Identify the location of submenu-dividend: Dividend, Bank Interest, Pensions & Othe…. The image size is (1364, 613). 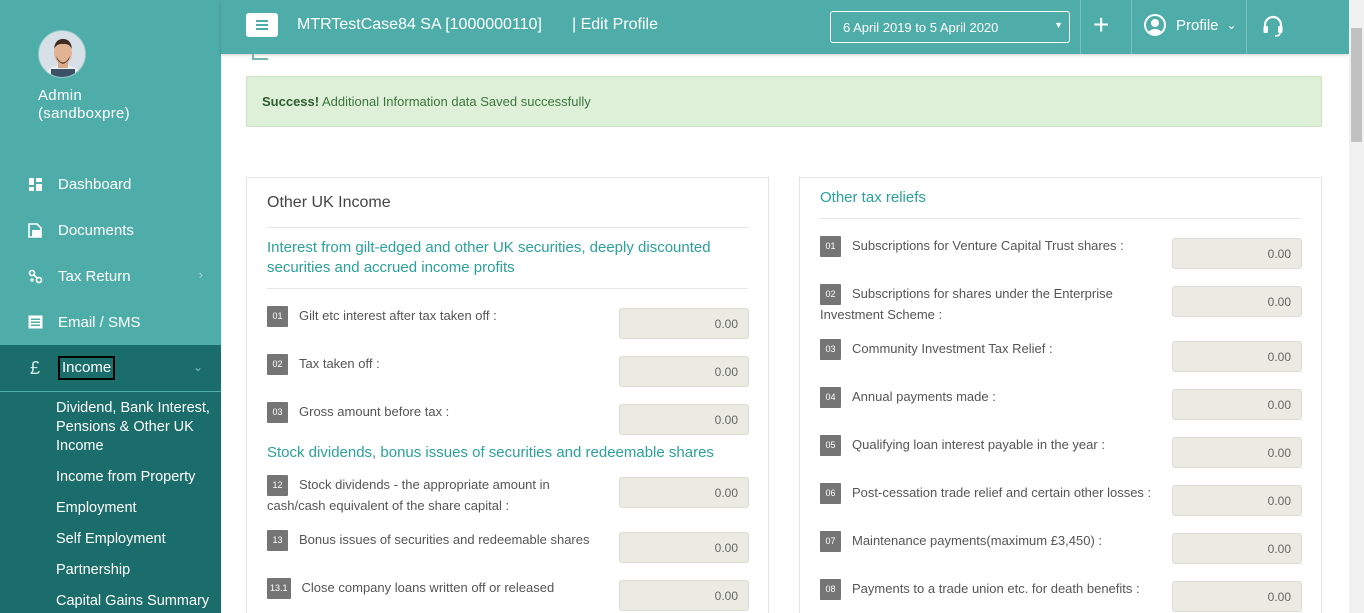
(137, 427).